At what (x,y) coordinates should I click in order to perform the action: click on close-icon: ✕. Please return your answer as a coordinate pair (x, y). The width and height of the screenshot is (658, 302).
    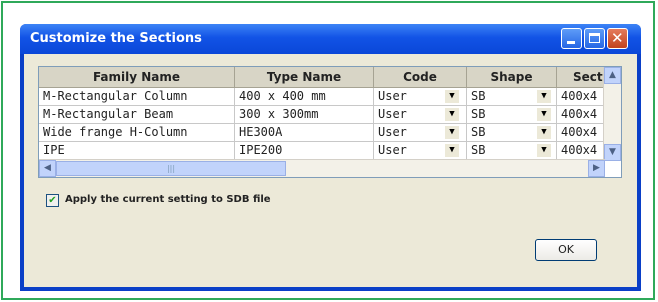
    Looking at the image, I should click on (617, 38).